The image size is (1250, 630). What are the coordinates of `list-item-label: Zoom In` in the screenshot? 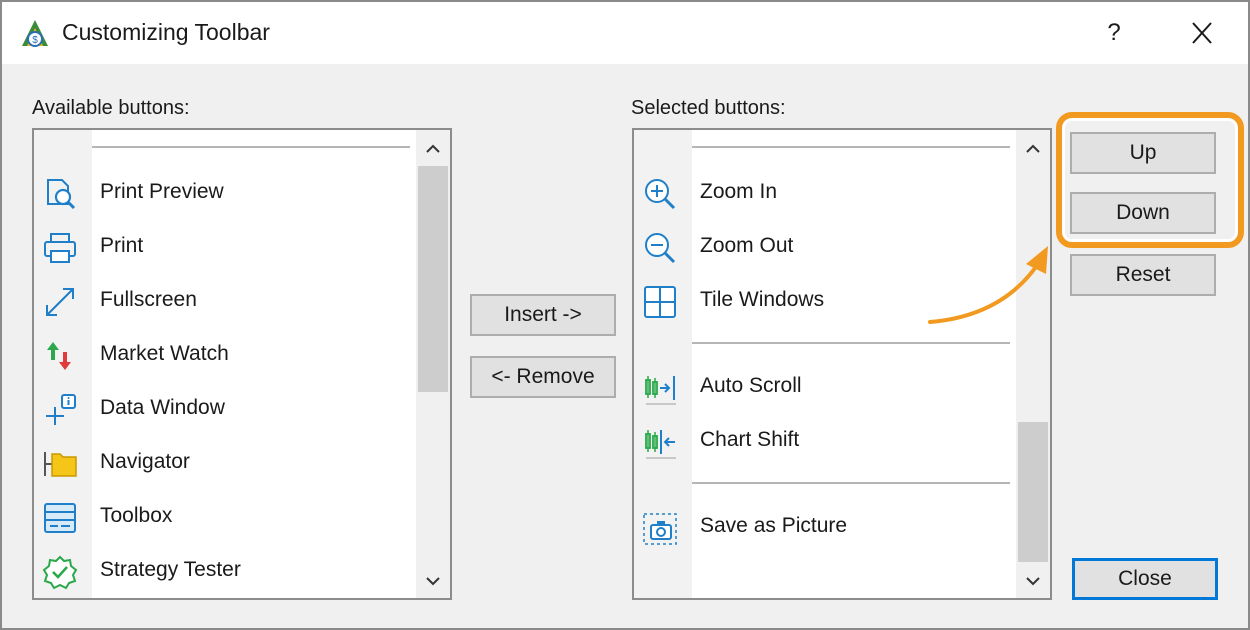 It's located at (739, 191).